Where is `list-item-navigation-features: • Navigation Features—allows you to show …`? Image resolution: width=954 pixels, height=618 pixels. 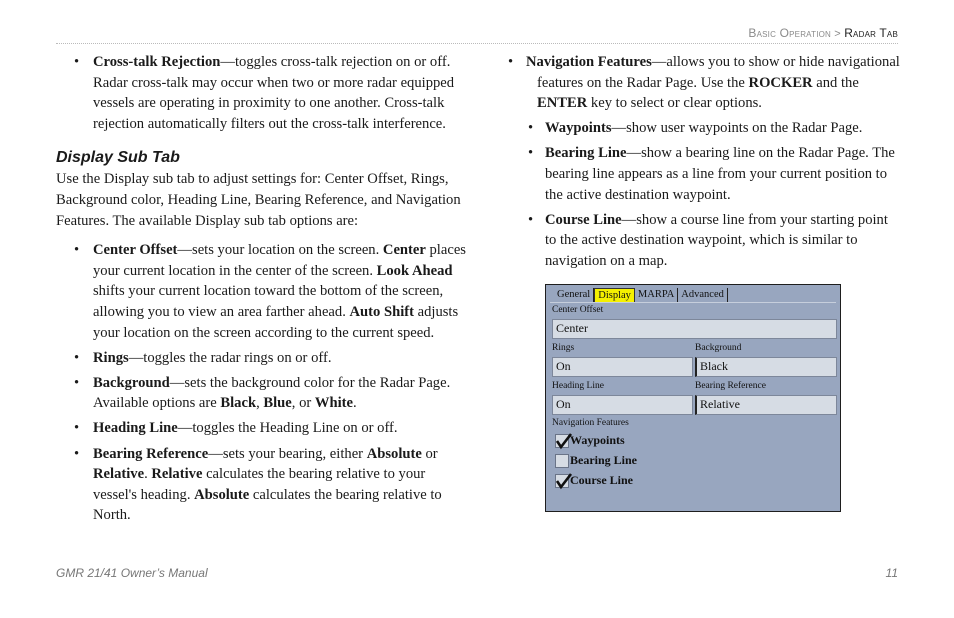 list-item-navigation-features: • Navigation Features—allows you to show … is located at coordinates (700, 83).